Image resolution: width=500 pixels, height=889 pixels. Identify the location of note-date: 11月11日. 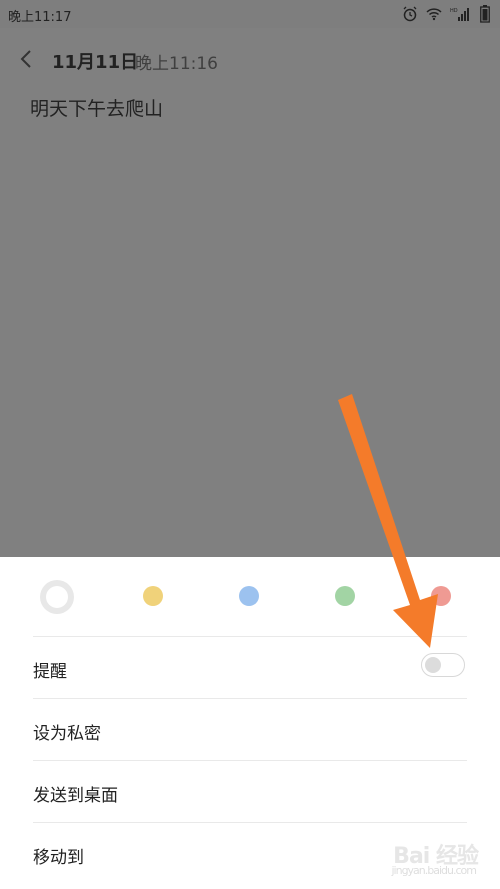
(95, 62).